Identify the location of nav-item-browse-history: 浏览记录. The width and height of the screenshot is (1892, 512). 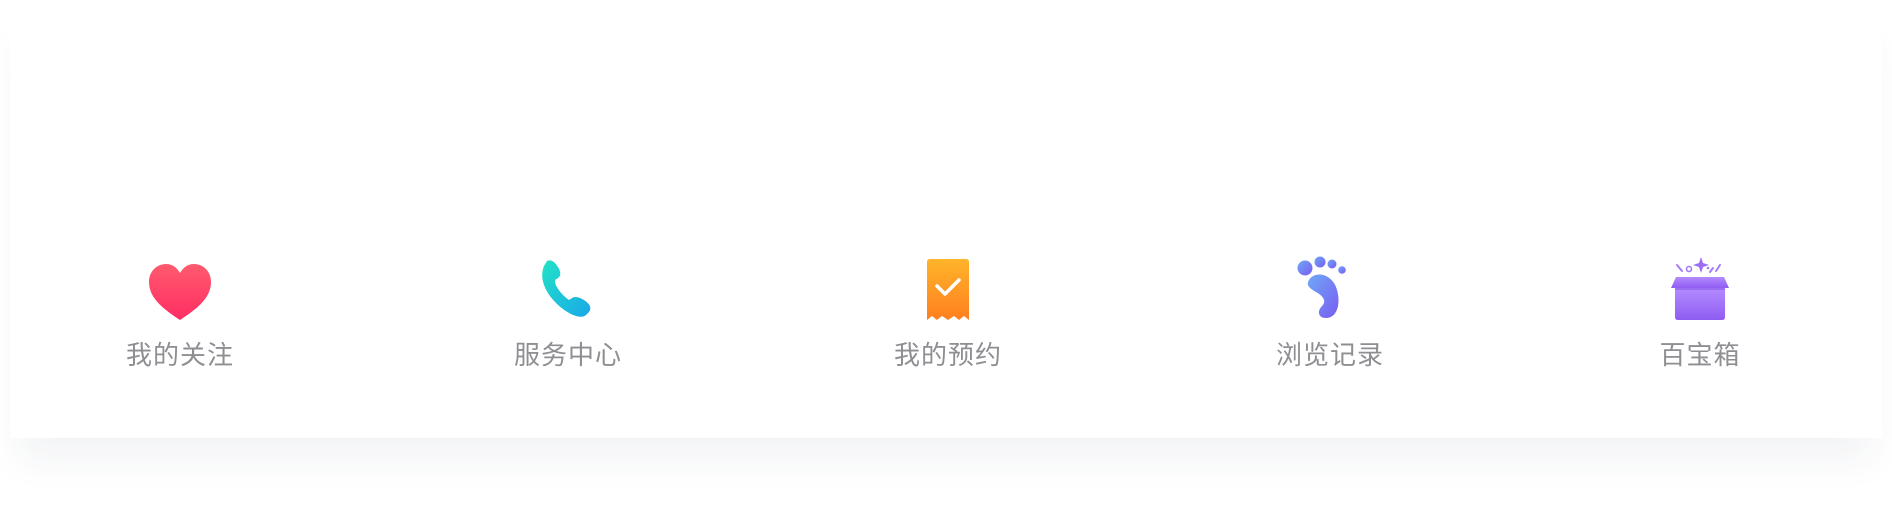
(1330, 318).